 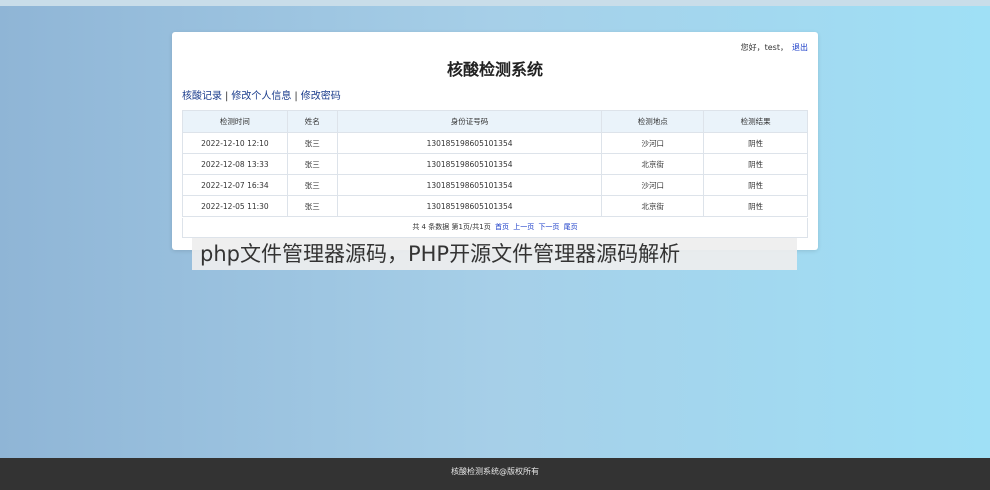 I want to click on pagination-summary: 共 4 条数据 第1页/共1页, so click(x=451, y=227).